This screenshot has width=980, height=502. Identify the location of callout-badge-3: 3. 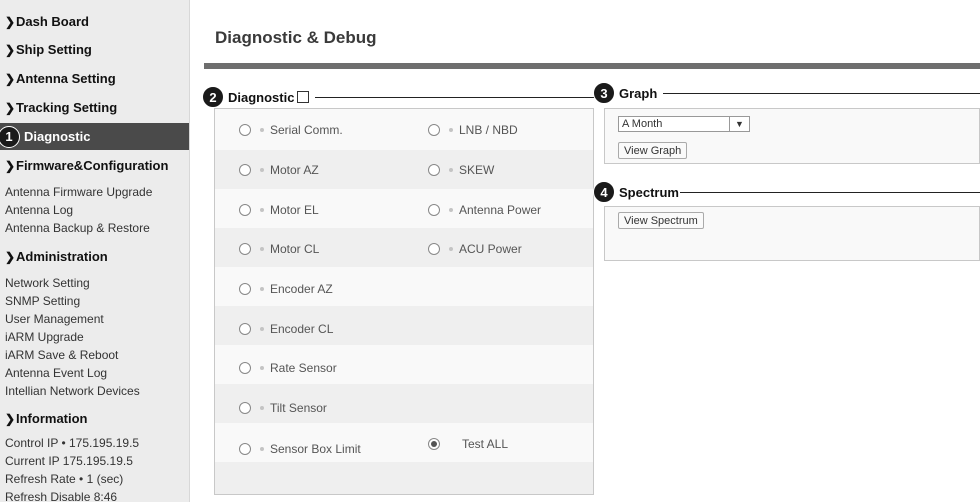
(604, 93).